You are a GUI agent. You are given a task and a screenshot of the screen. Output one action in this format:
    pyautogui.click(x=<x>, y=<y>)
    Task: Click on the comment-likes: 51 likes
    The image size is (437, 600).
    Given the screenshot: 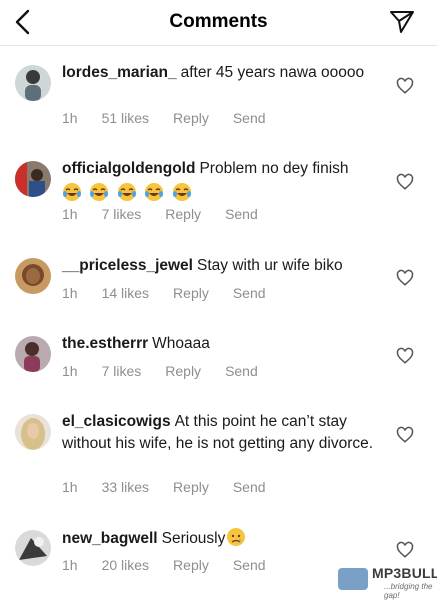 What is the action you would take?
    pyautogui.click(x=125, y=118)
    